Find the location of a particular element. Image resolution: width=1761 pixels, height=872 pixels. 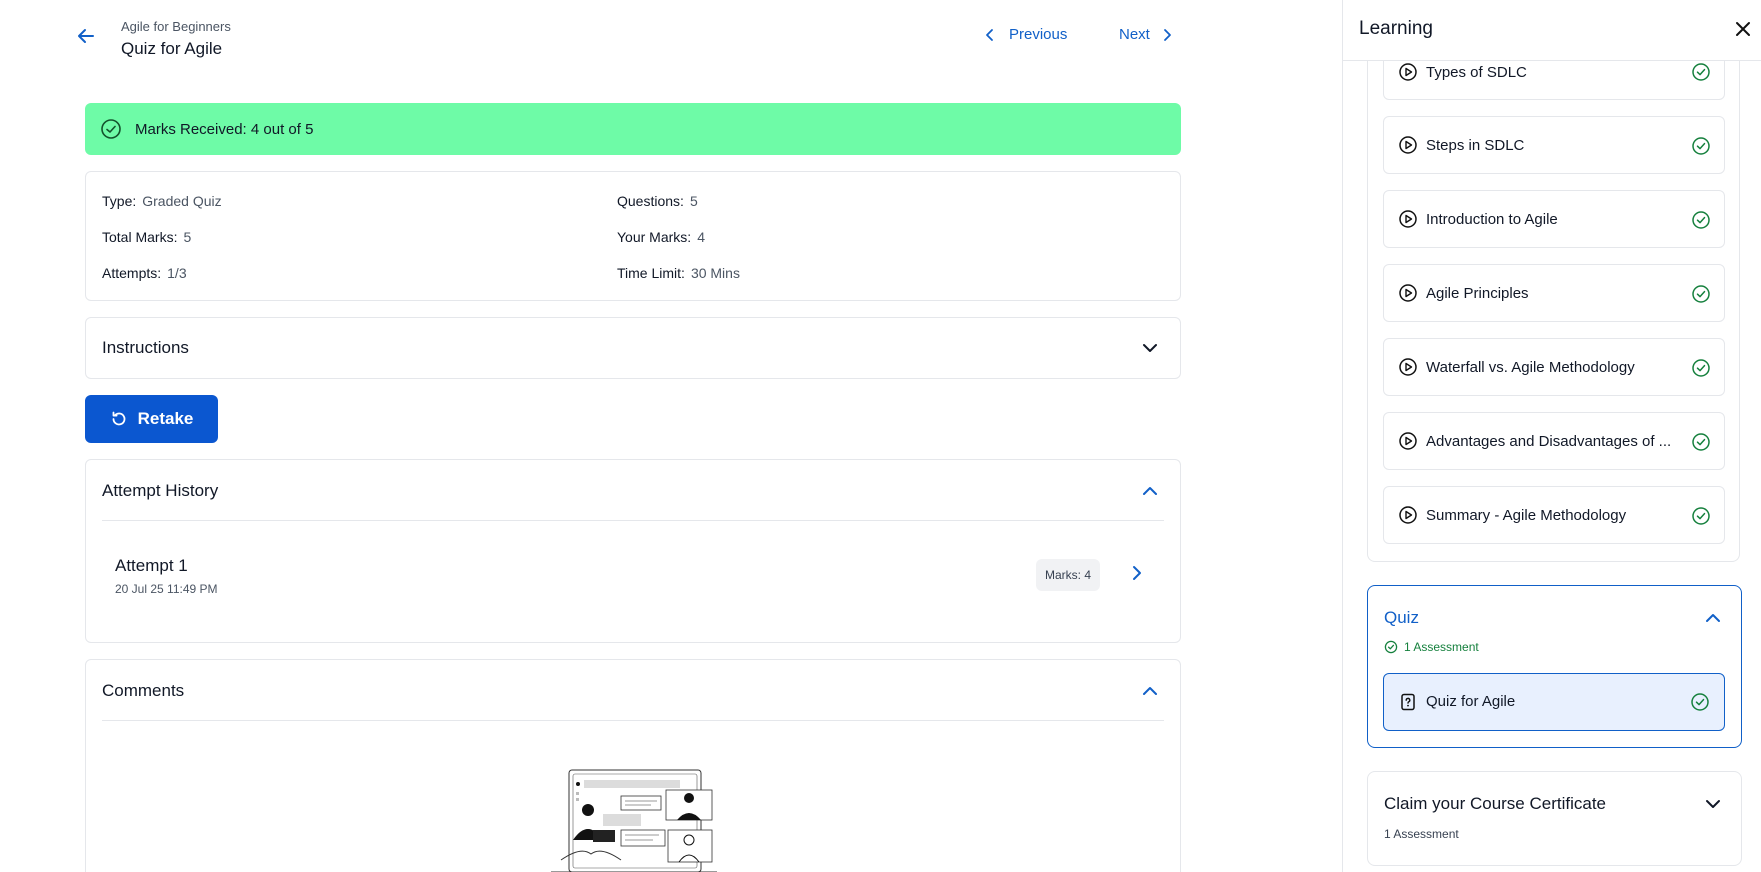

lesson-item-agile-principles: Agile Principles is located at coordinates (1554, 293).